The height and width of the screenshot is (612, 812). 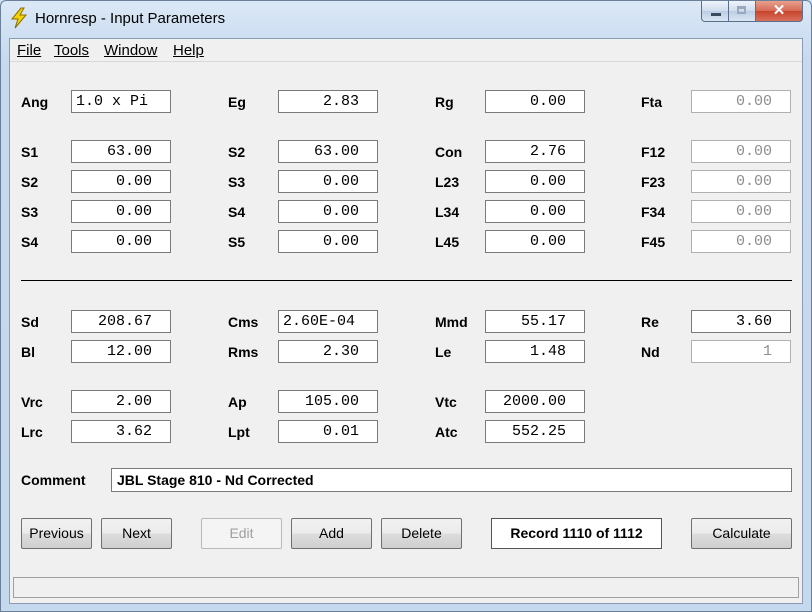 I want to click on param-field-le: 1.48, so click(x=535, y=351).